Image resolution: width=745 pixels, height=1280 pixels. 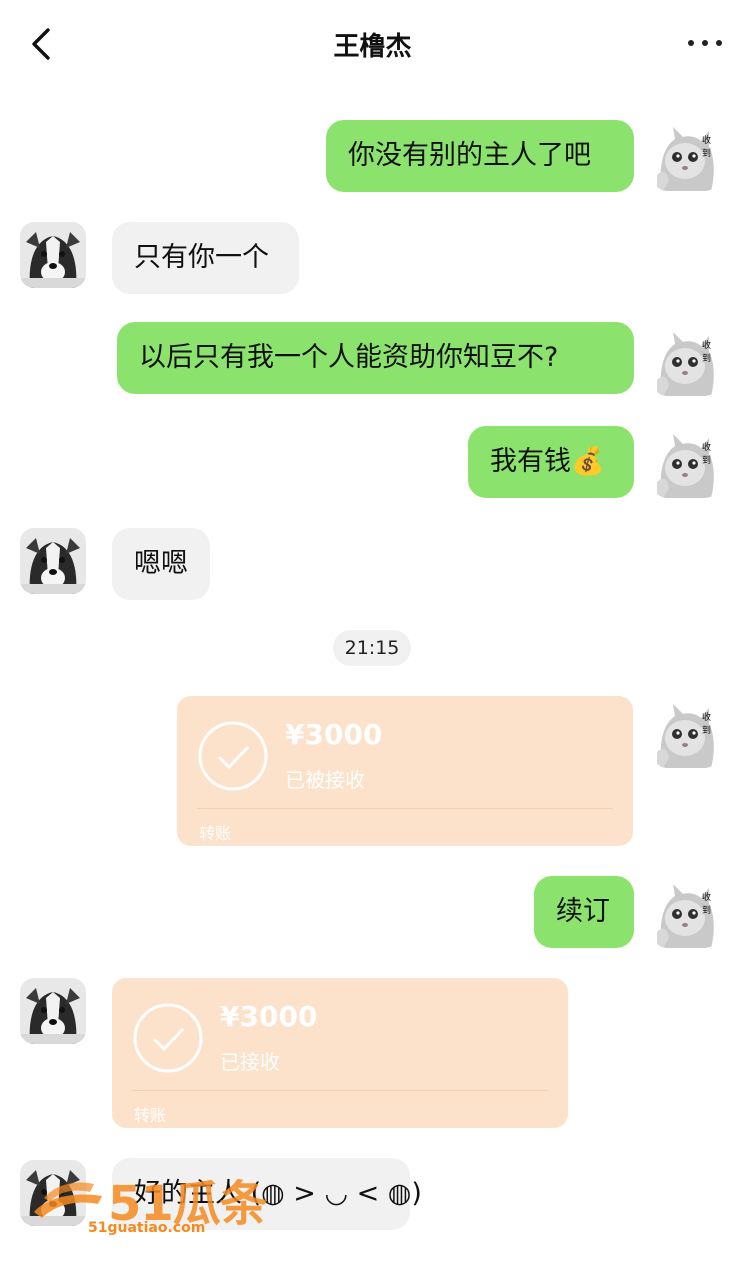 What do you see at coordinates (691, 43) in the screenshot?
I see `more-horizontal-icon` at bounding box center [691, 43].